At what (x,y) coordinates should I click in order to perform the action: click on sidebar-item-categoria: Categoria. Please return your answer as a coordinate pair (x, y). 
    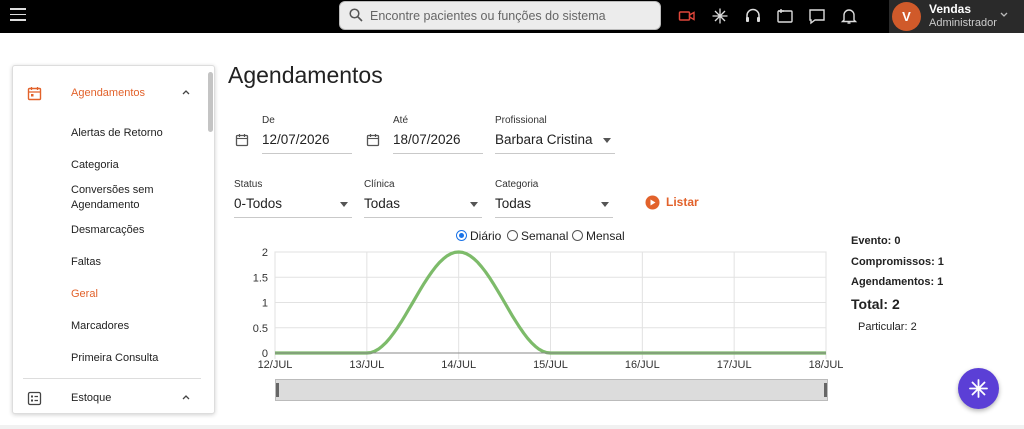
    Looking at the image, I should click on (126, 165).